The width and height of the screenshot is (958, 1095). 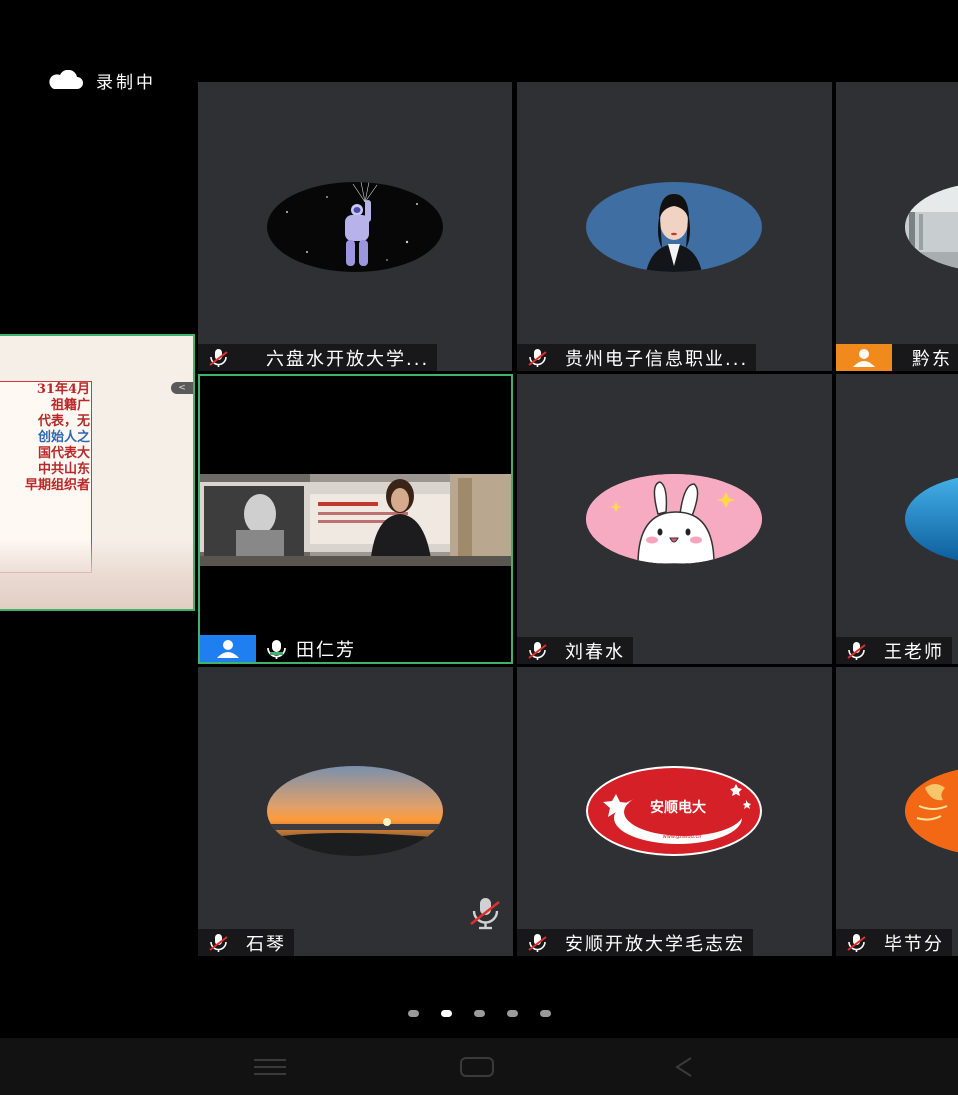 I want to click on mic-muted-large-icon, so click(x=485, y=913).